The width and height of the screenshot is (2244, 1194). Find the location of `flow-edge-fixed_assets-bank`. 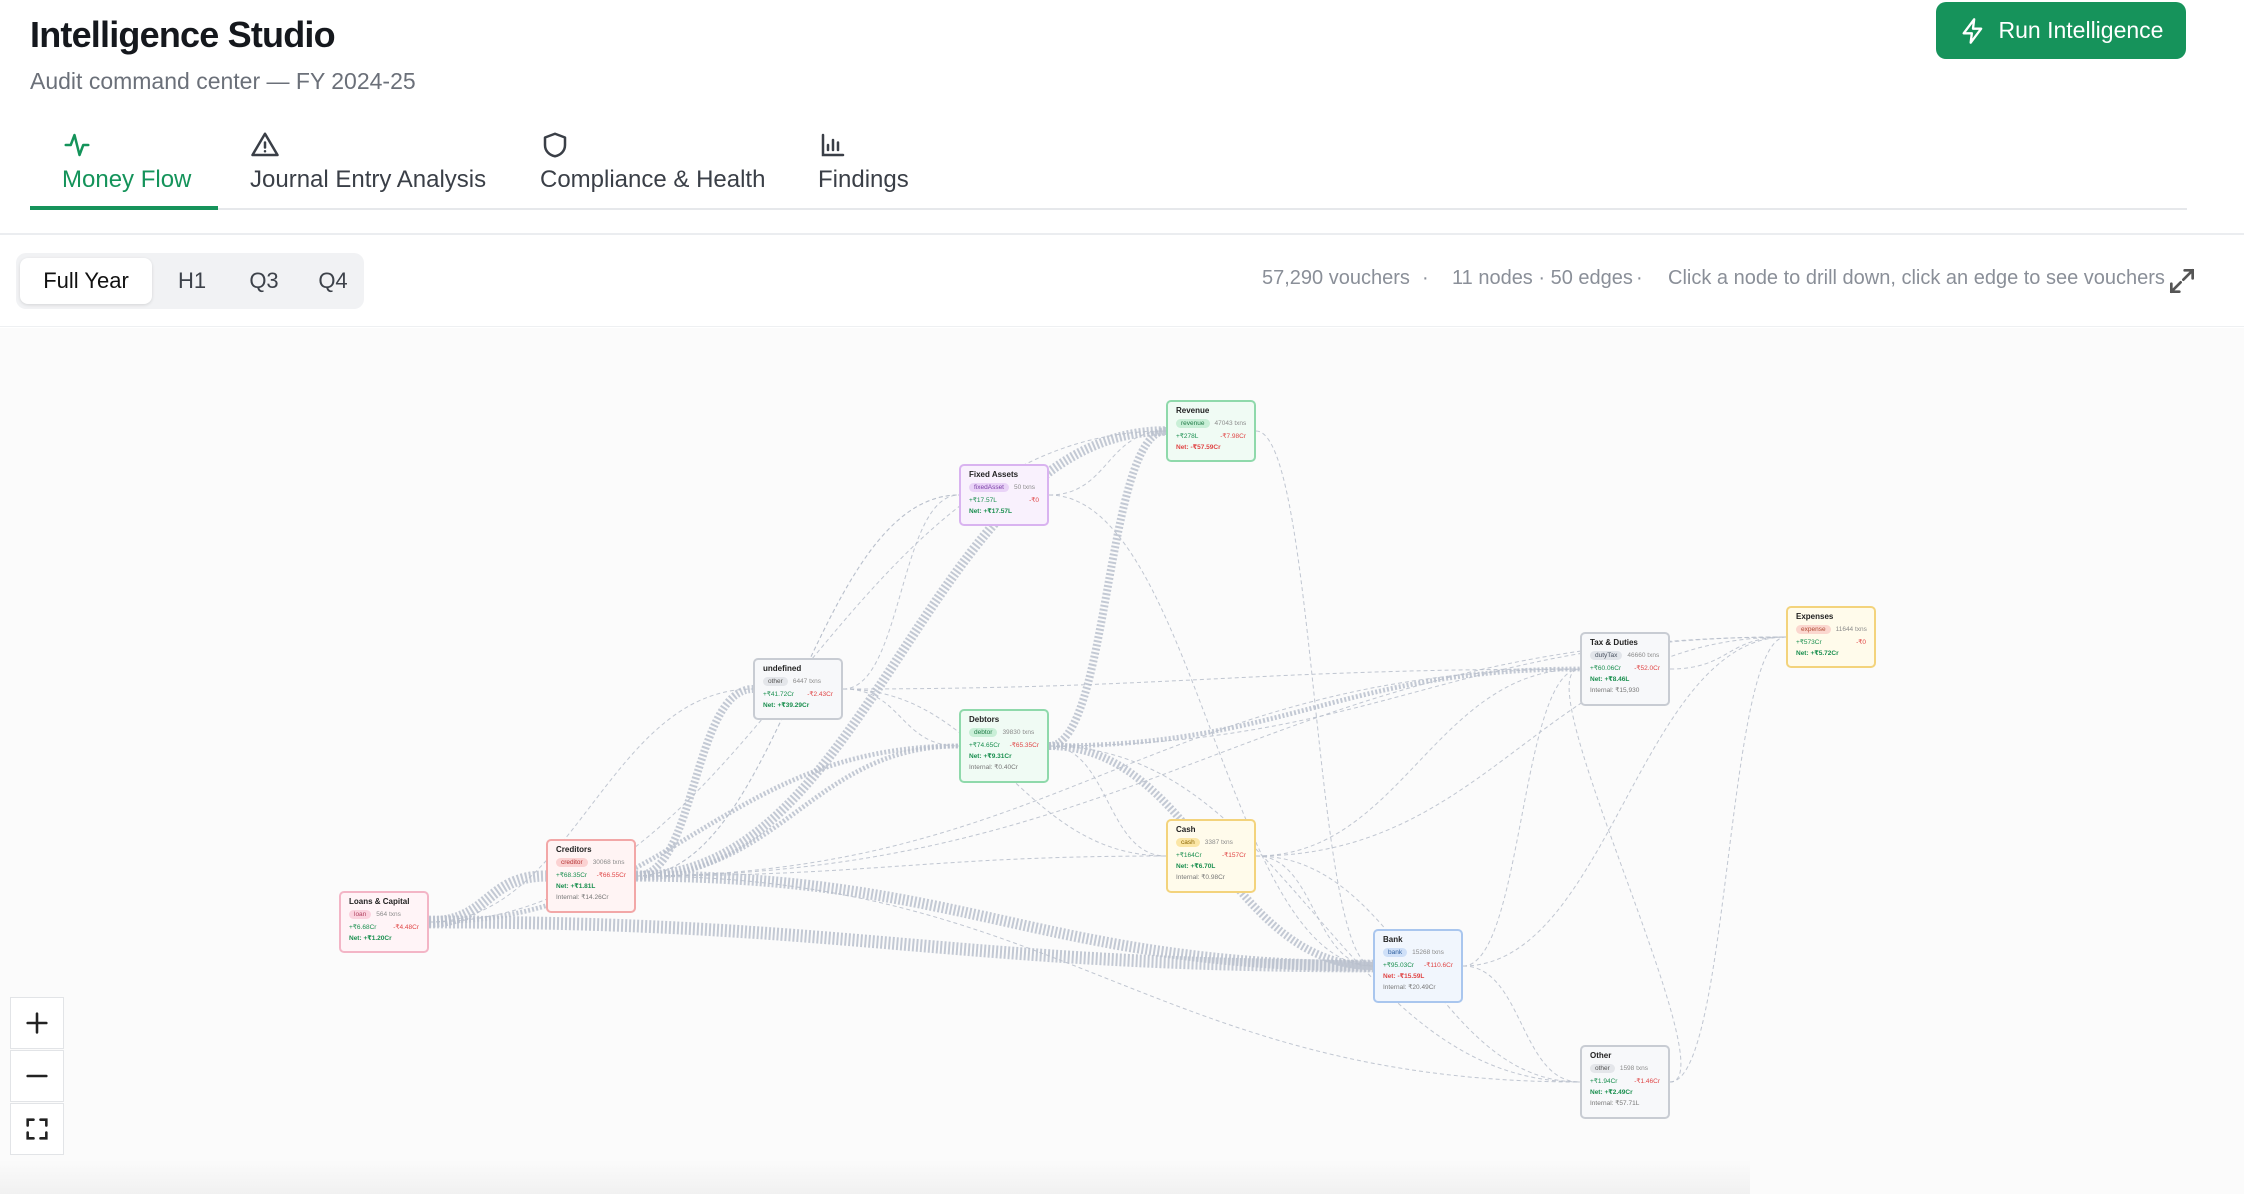

flow-edge-fixed_assets-bank is located at coordinates (1211, 730).